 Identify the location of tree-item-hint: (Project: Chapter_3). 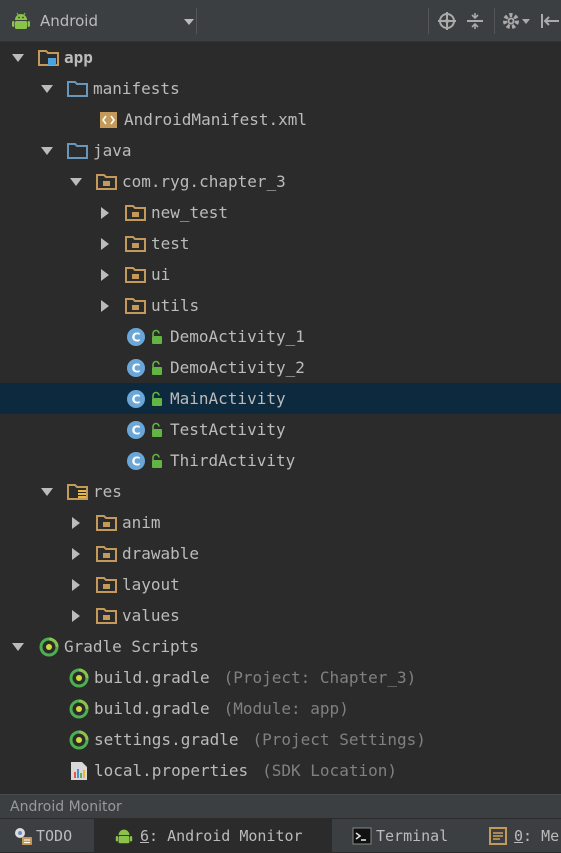
(320, 677).